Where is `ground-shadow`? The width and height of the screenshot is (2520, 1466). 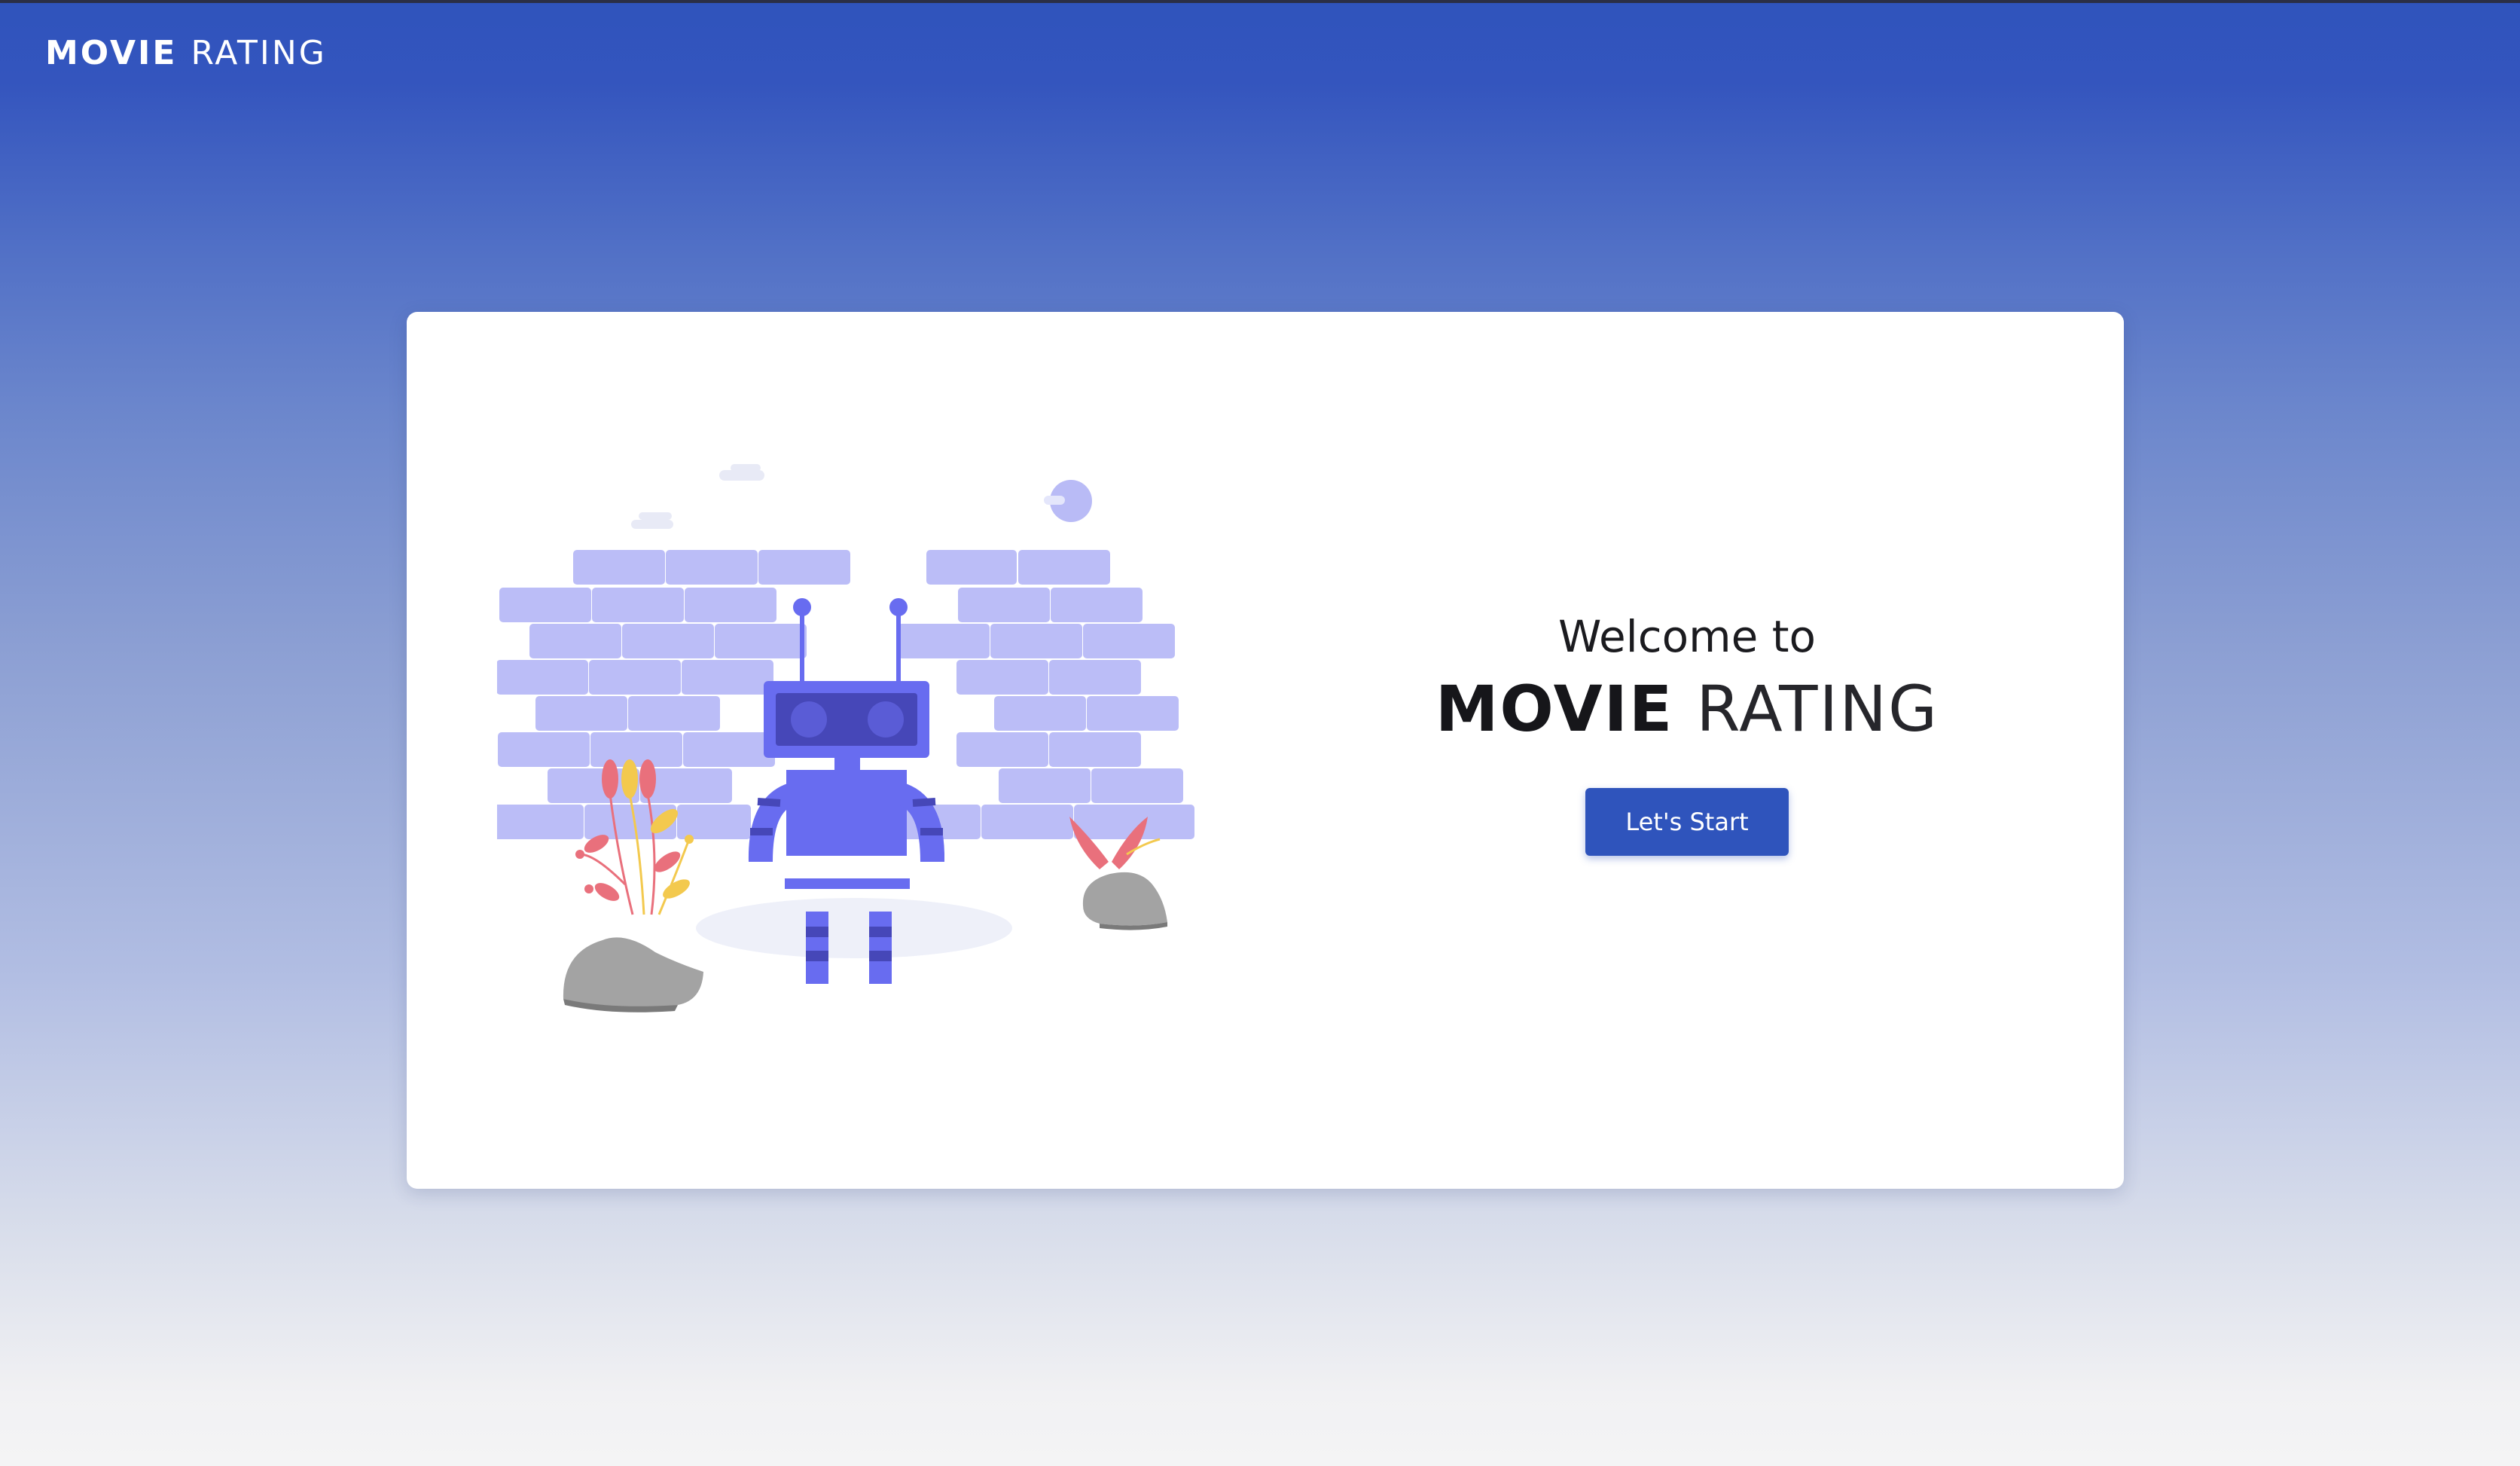 ground-shadow is located at coordinates (854, 928).